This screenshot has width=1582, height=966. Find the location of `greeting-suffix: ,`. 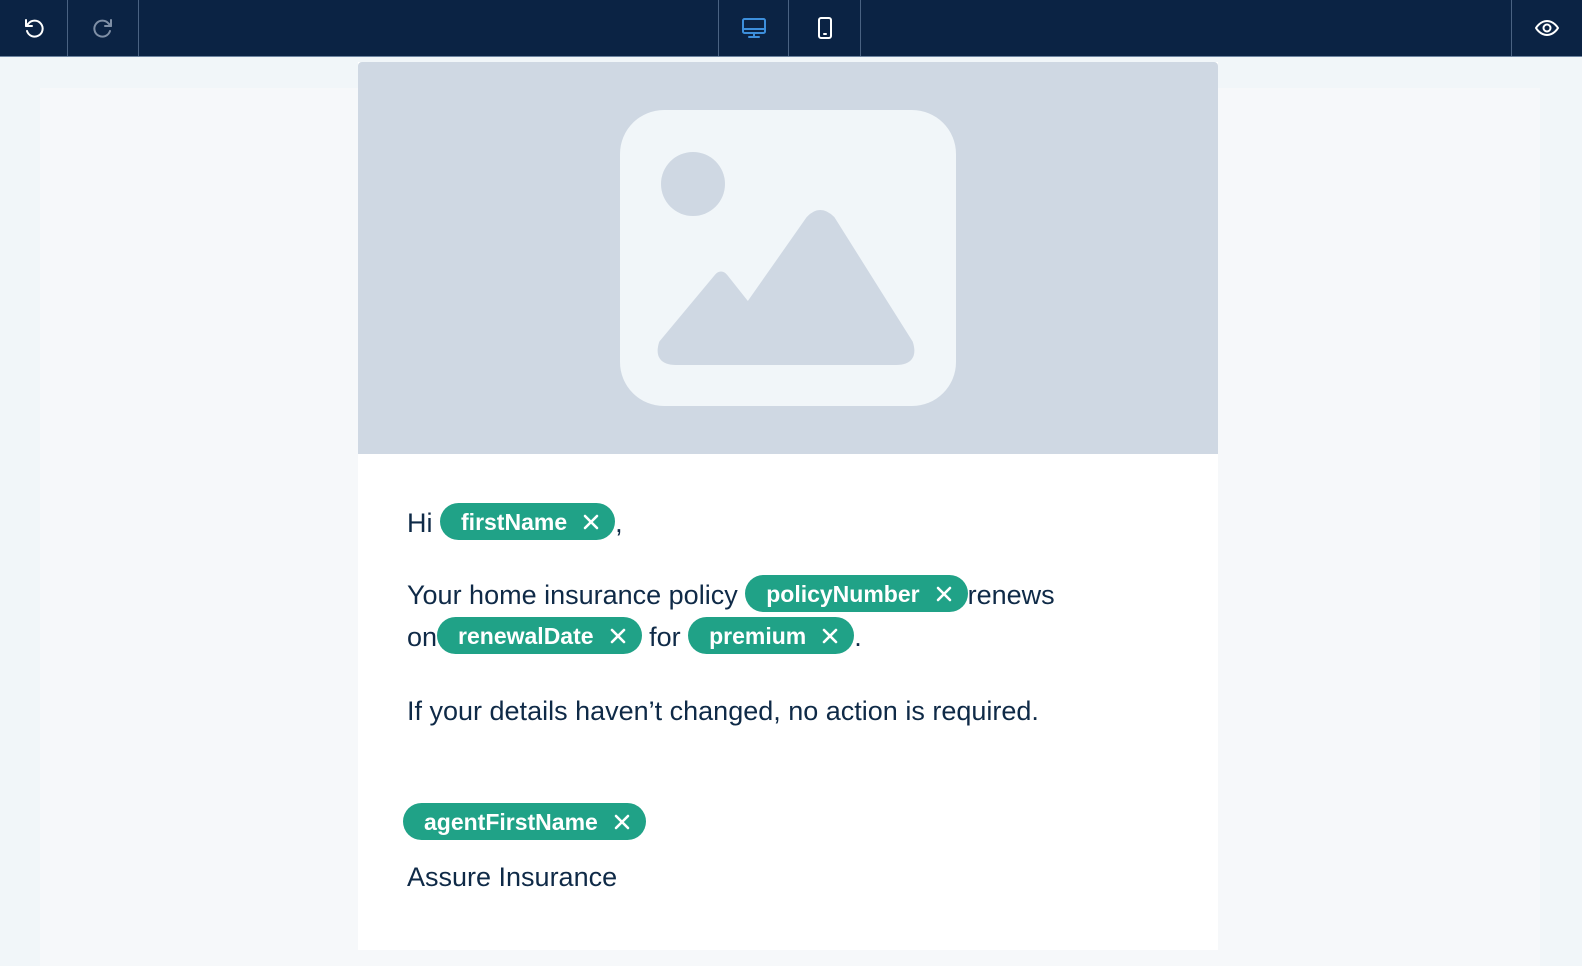

greeting-suffix: , is located at coordinates (619, 523).